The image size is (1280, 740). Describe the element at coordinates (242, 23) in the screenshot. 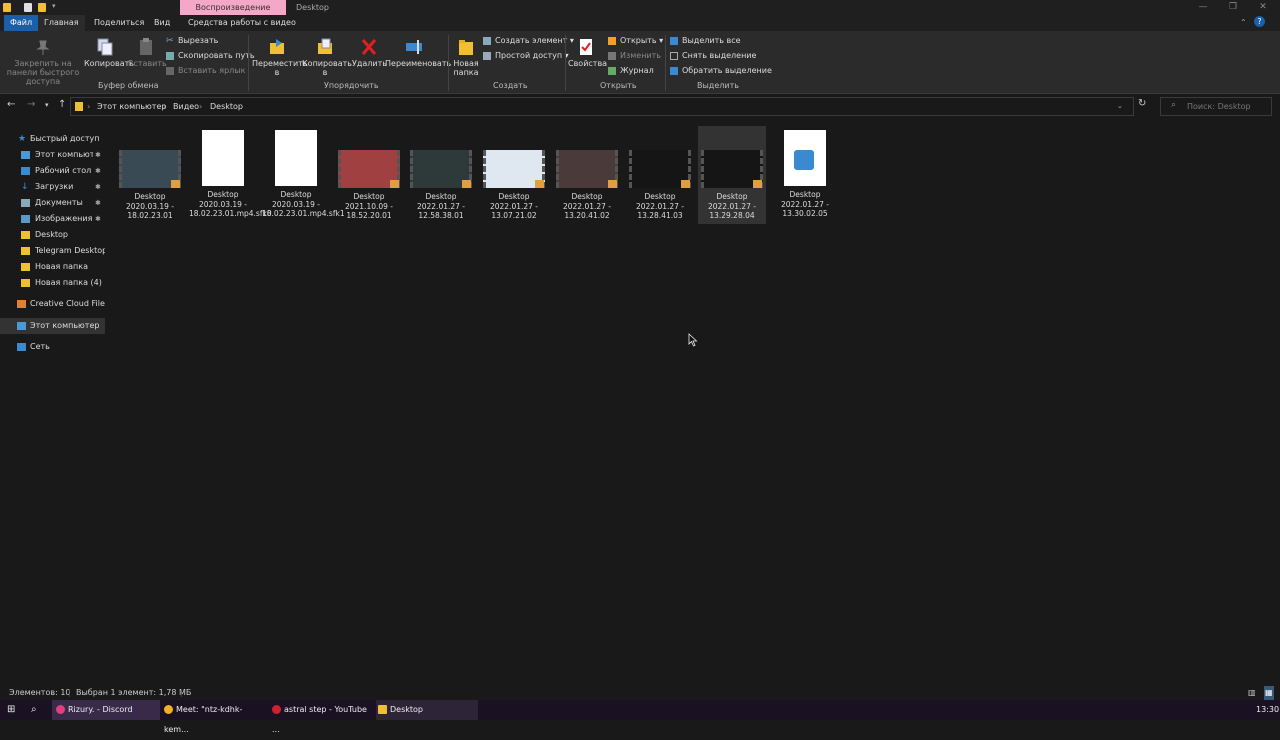

I see `tab-video-tools: Средства работы с видео` at that location.